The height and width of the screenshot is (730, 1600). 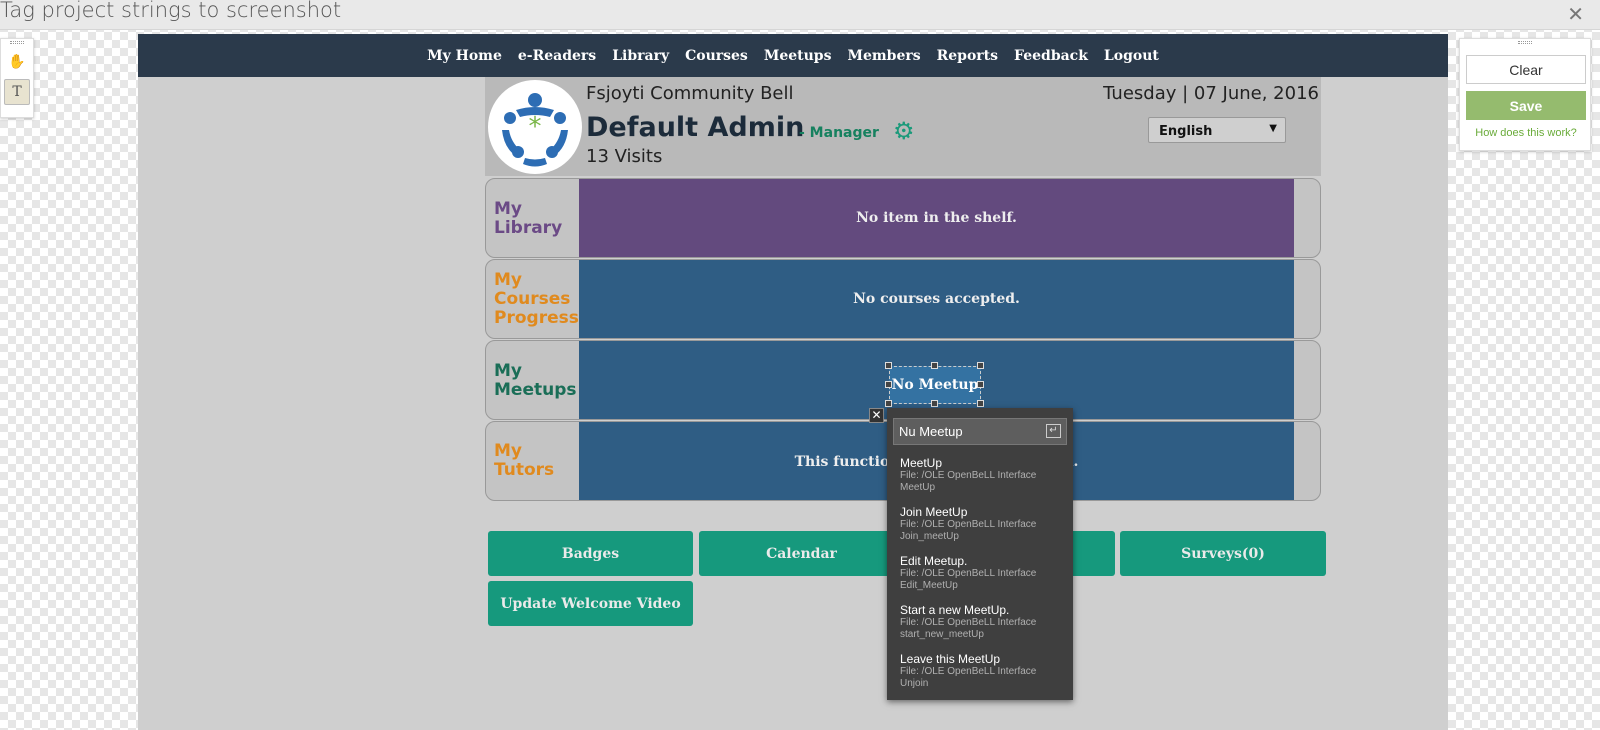 I want to click on badges-button: Badges, so click(x=590, y=553).